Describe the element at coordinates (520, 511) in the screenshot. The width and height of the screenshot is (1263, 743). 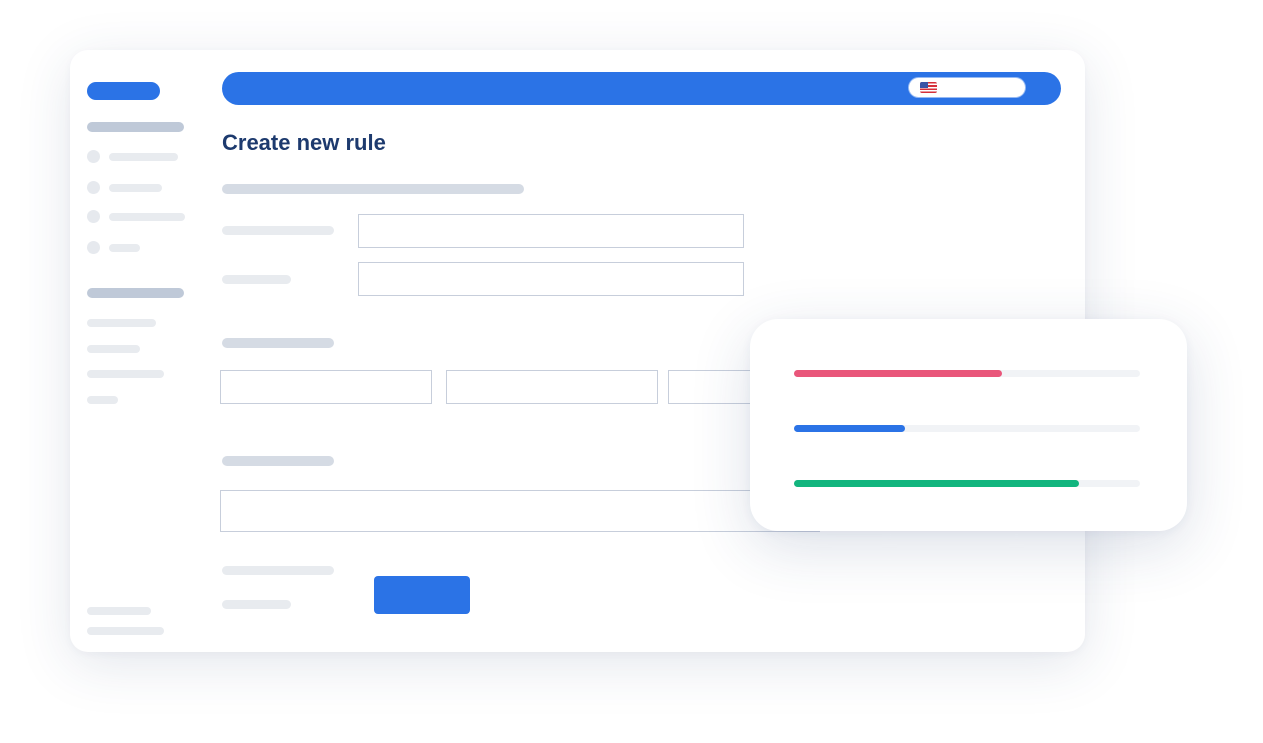
I see `wide-text-input` at that location.